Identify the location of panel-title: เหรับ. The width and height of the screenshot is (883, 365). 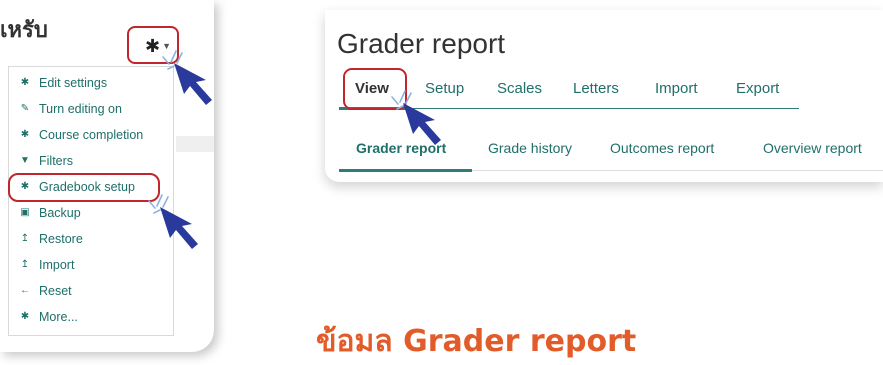
(24, 30).